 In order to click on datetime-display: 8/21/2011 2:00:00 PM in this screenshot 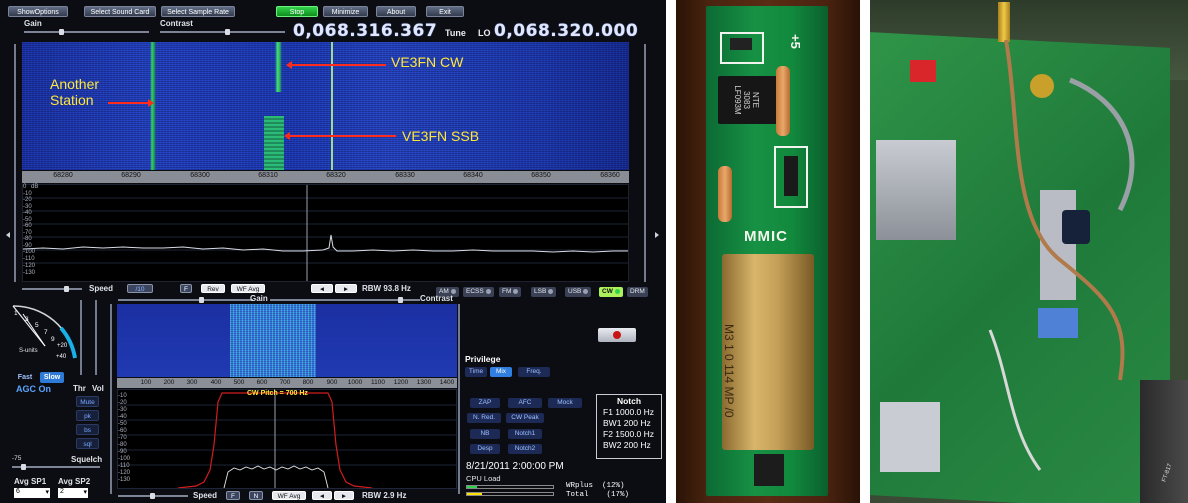, I will do `click(515, 466)`.